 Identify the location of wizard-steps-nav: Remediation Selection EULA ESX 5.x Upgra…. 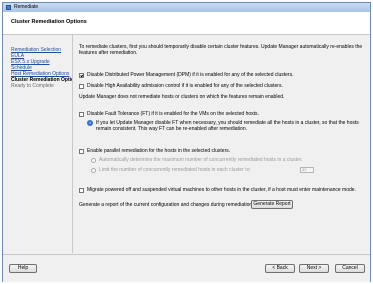
(38, 144).